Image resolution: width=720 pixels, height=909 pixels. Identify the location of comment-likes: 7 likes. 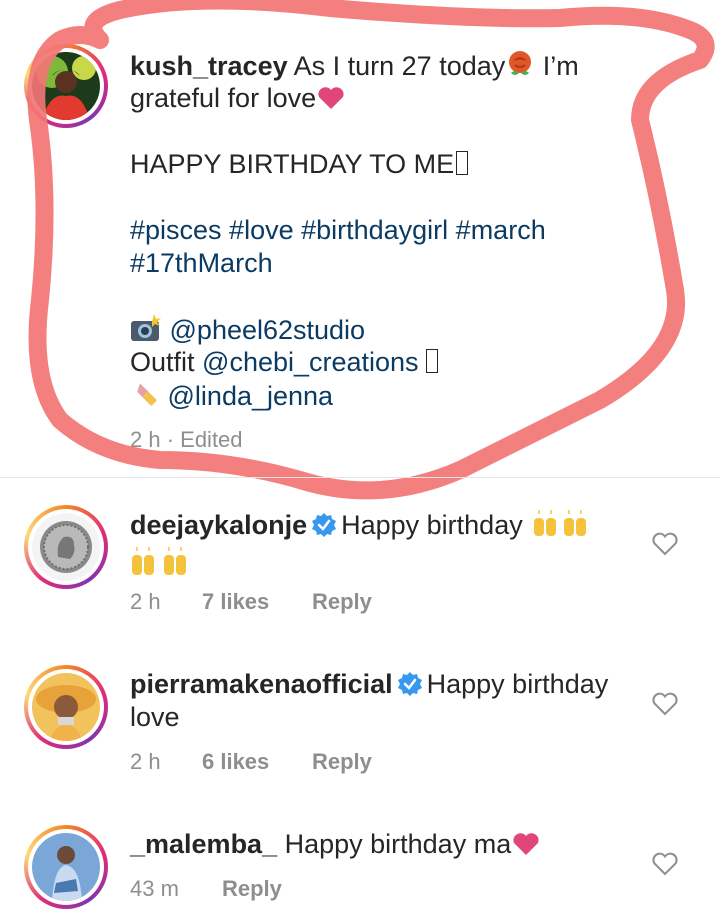
(235, 602).